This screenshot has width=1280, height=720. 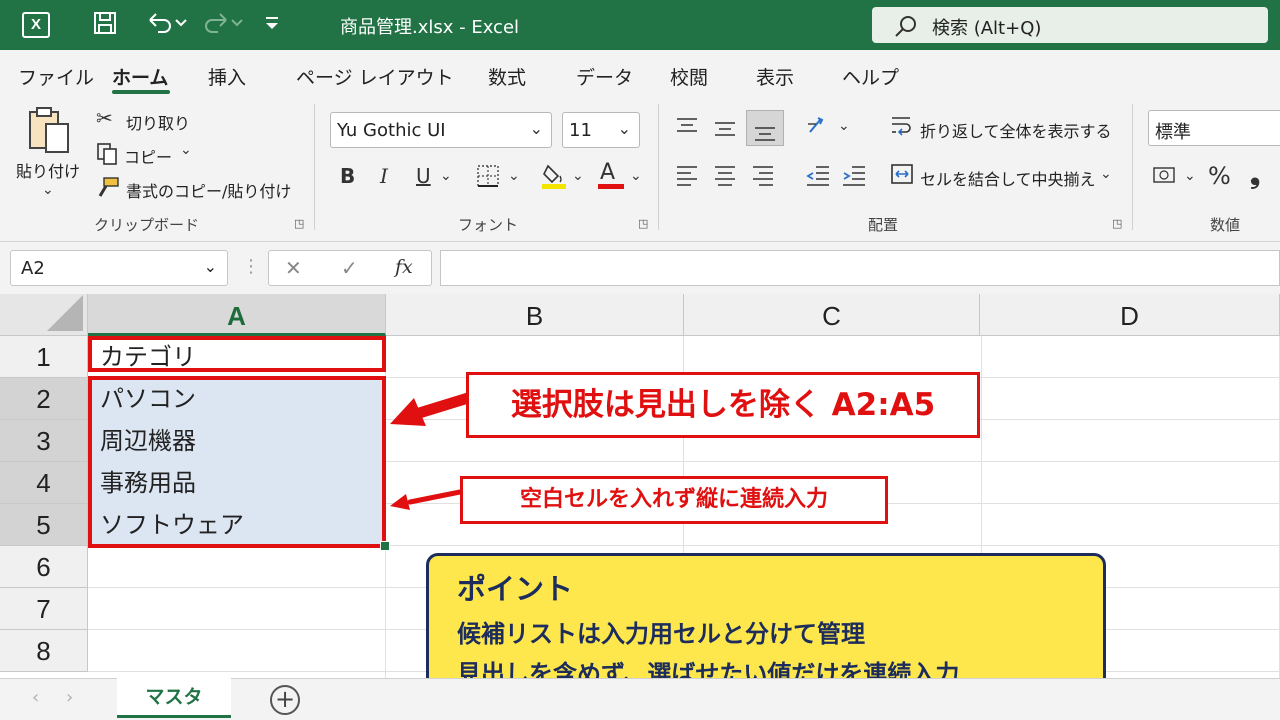 I want to click on clipboard-group-label: クリップボード, so click(x=147, y=225).